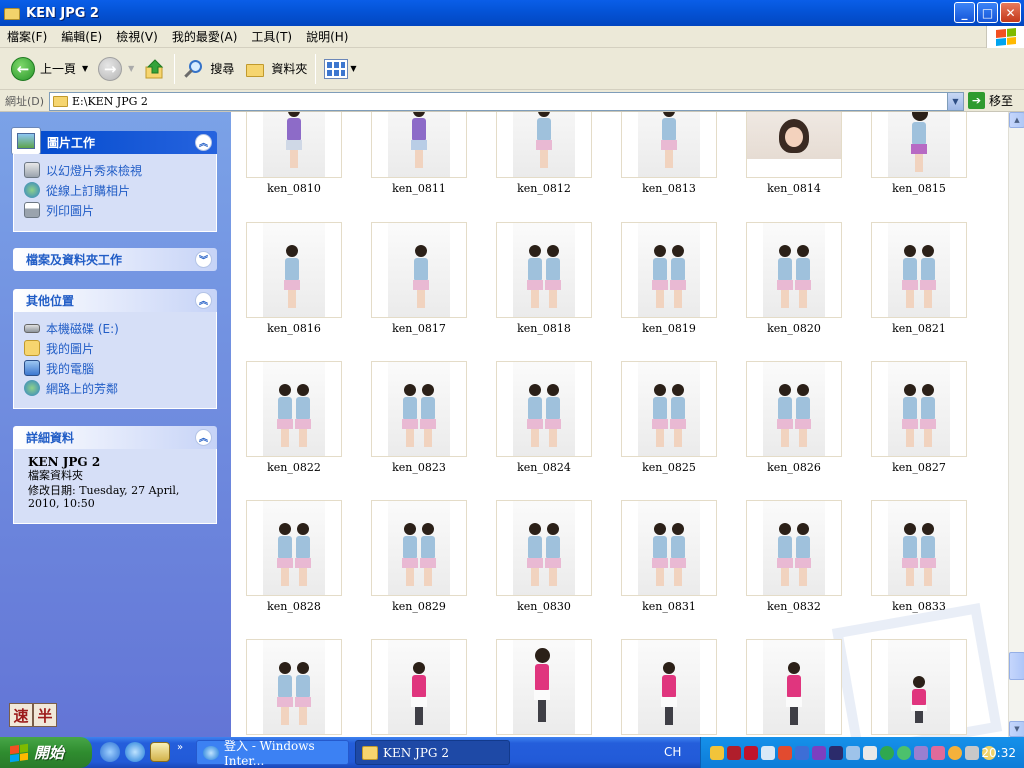 The height and width of the screenshot is (768, 1024). What do you see at coordinates (1016, 729) in the screenshot?
I see `scroll-down-button: ▼` at bounding box center [1016, 729].